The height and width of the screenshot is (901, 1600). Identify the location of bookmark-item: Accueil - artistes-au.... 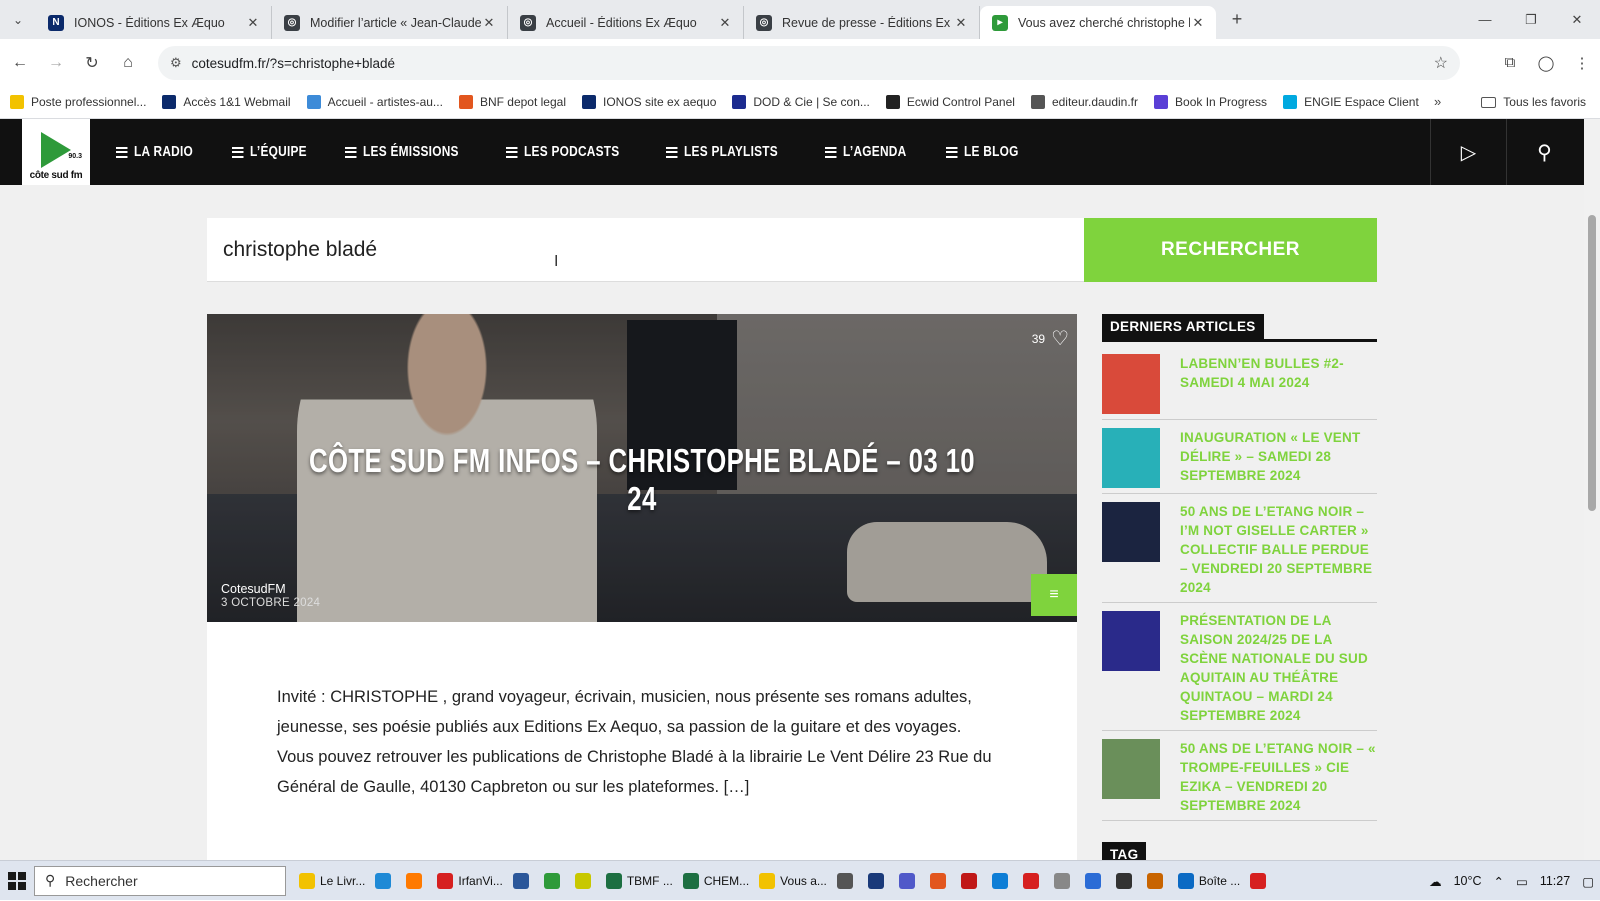
(374, 102).